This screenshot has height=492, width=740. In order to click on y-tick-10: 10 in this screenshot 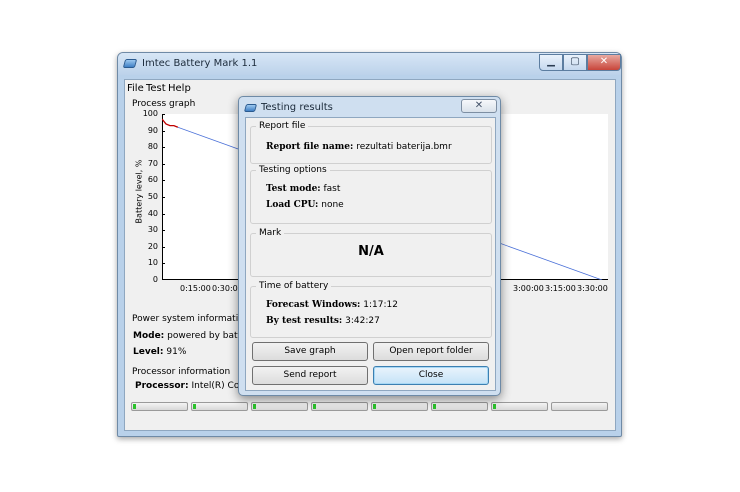, I will do `click(152, 263)`.